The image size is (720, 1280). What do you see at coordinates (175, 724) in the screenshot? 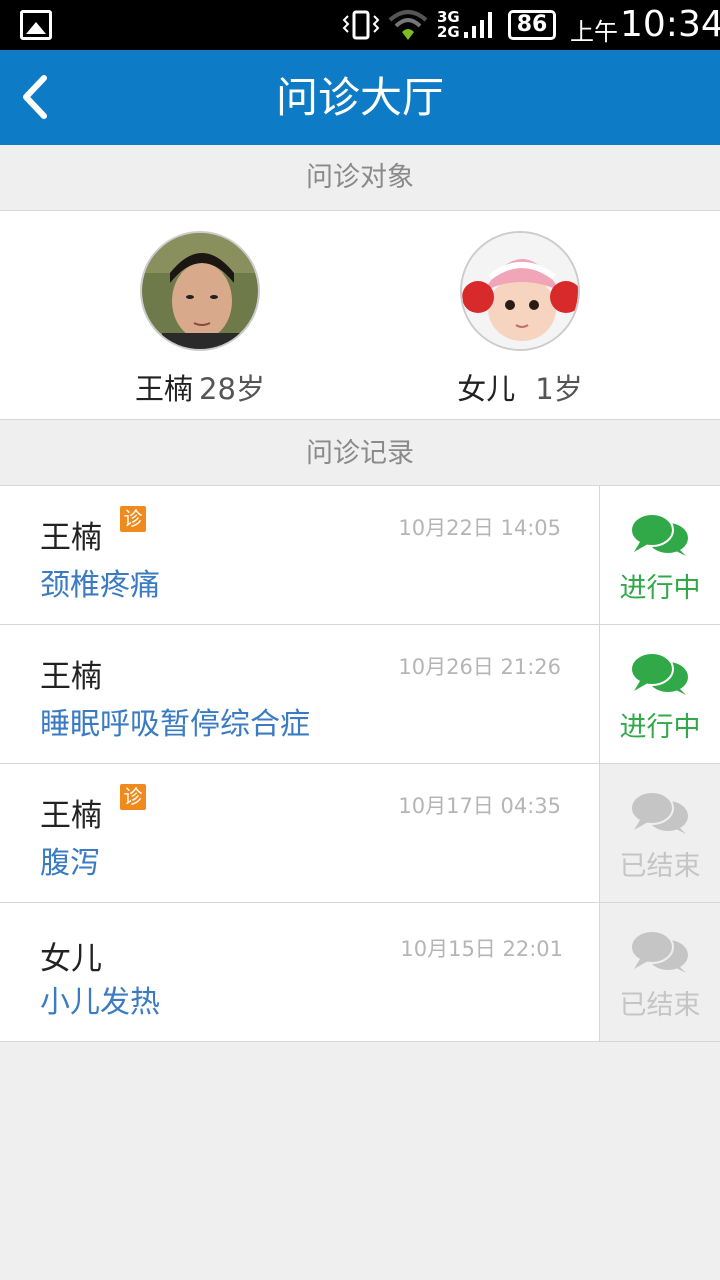
I see `record-diagnosis: 睡眠呼吸暂停综合症` at bounding box center [175, 724].